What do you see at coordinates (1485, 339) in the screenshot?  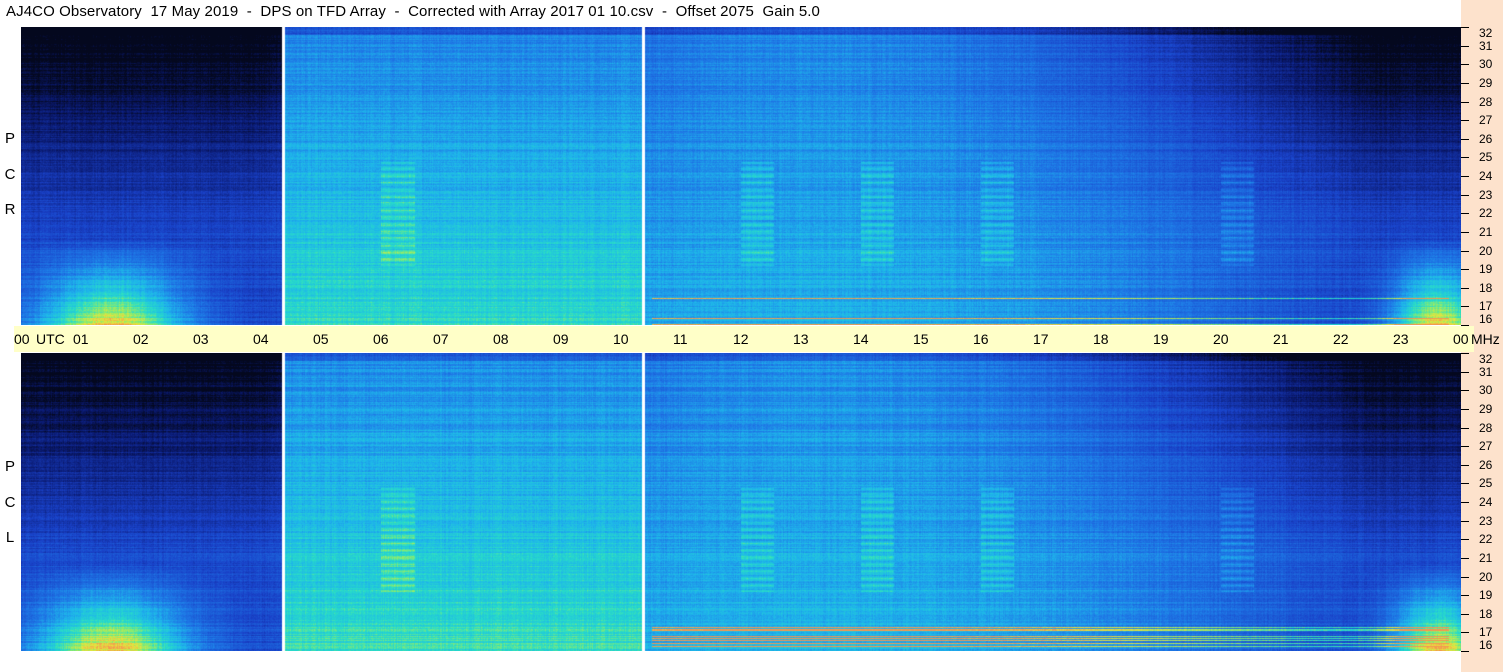 I see `time-label: MHz` at bounding box center [1485, 339].